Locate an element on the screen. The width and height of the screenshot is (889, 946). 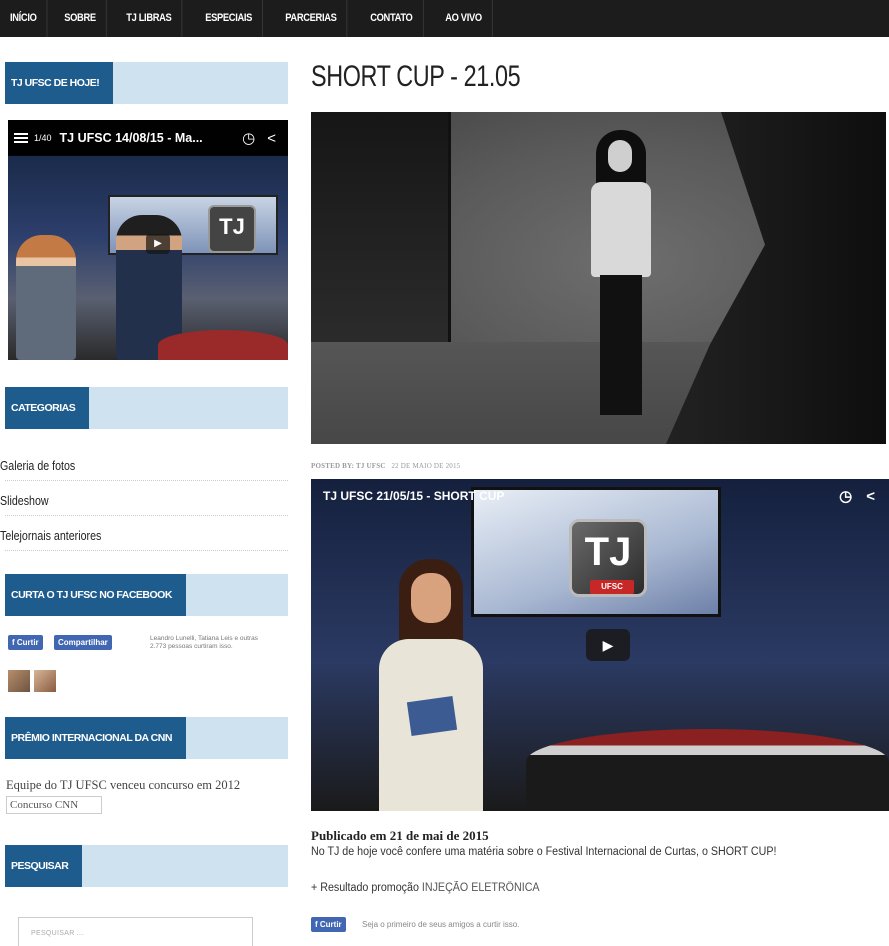
cnn-award-image: Concurso CNN is located at coordinates (54, 805).